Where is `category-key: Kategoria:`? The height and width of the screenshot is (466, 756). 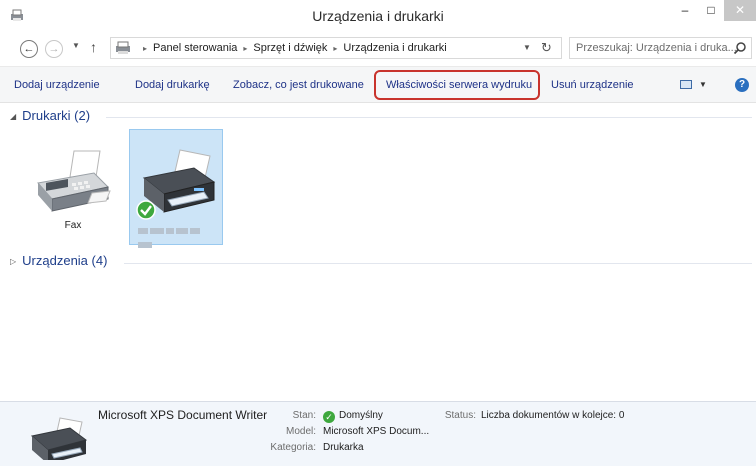
category-key: Kategoria: is located at coordinates (293, 447).